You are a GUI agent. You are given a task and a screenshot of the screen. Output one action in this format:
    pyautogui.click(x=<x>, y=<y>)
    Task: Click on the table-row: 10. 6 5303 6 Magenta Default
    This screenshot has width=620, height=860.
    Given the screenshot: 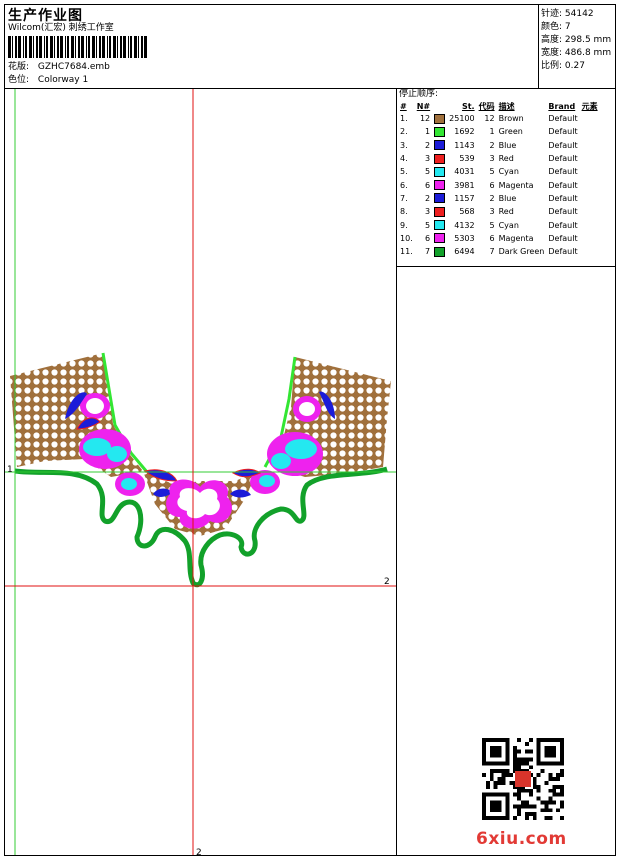 What is the action you would take?
    pyautogui.click(x=499, y=238)
    